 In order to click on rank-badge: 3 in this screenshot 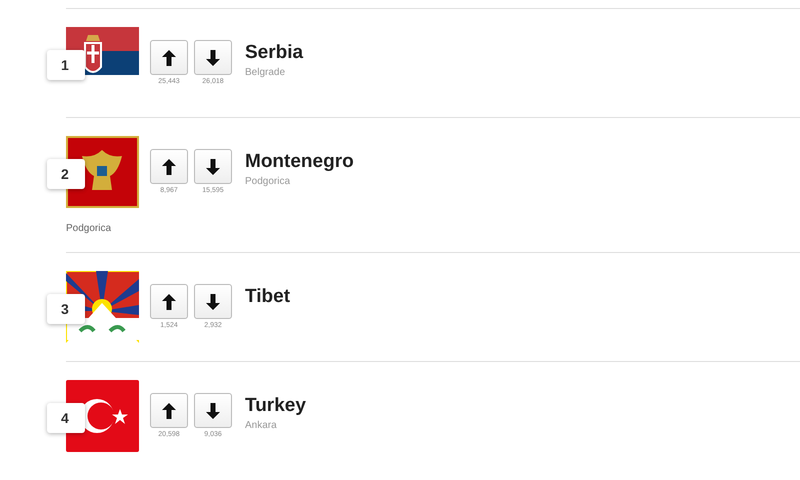, I will do `click(66, 309)`.